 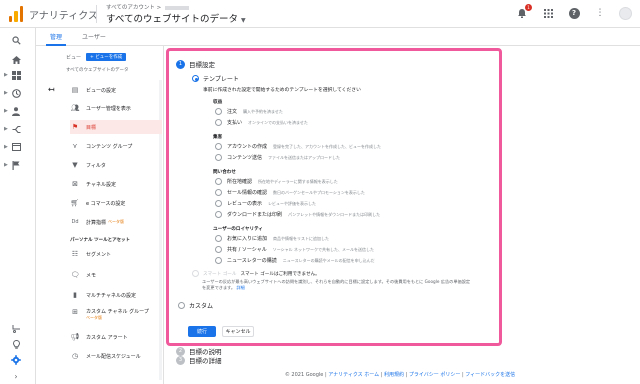 I want to click on step-title: 目標の詳細, so click(x=205, y=361).